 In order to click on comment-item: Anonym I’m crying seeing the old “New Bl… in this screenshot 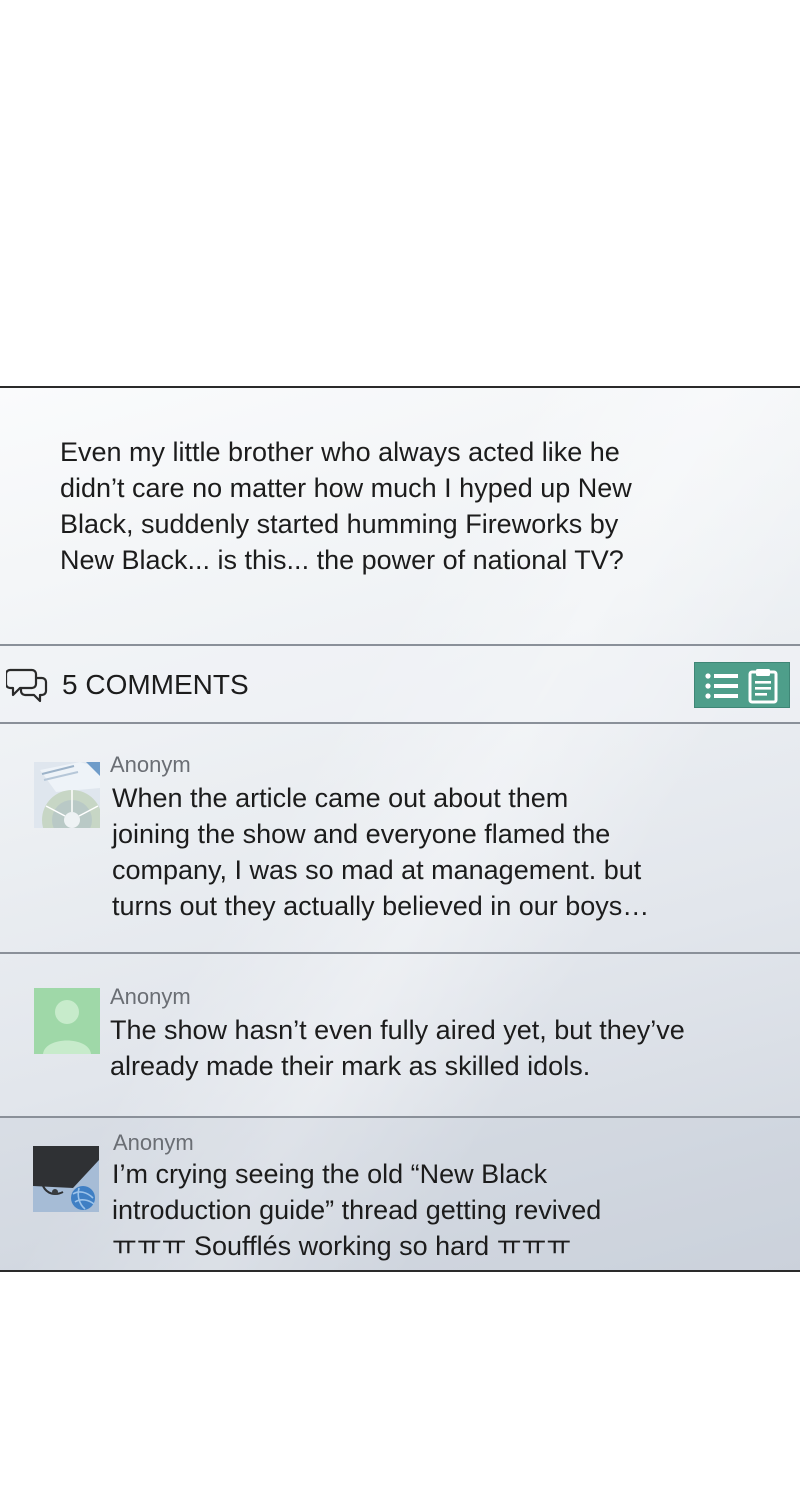, I will do `click(400, 1194)`.